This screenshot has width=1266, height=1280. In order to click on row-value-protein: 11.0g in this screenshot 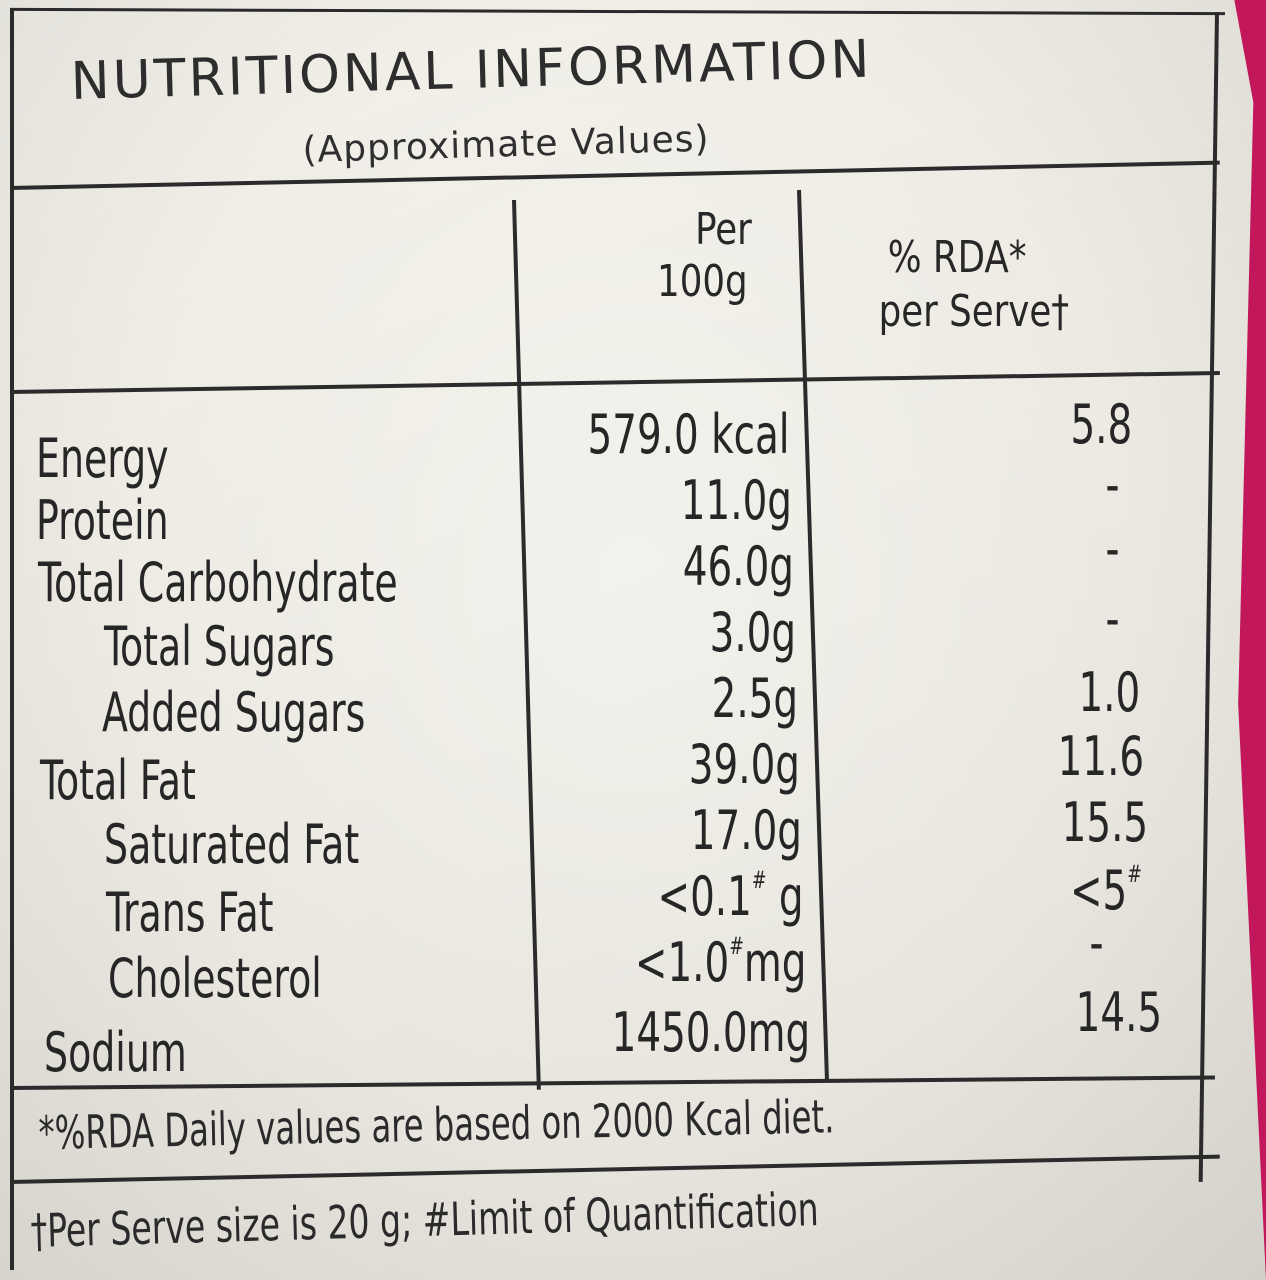, I will do `click(736, 500)`.